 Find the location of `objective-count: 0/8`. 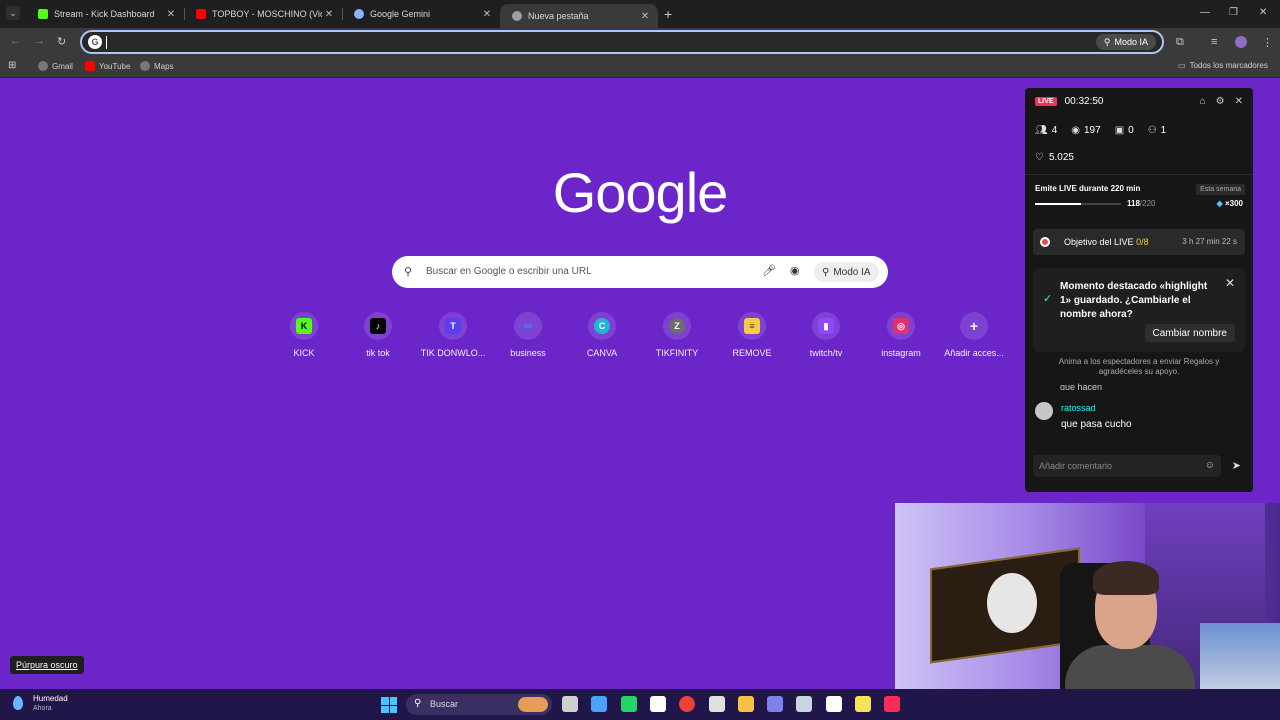

objective-count: 0/8 is located at coordinates (1142, 242).